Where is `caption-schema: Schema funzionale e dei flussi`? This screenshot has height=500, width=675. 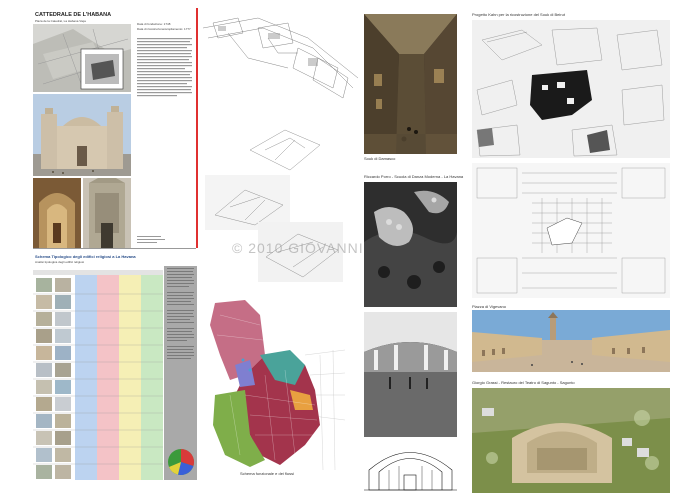 caption-schema: Schema funzionale e dei flussi is located at coordinates (267, 473).